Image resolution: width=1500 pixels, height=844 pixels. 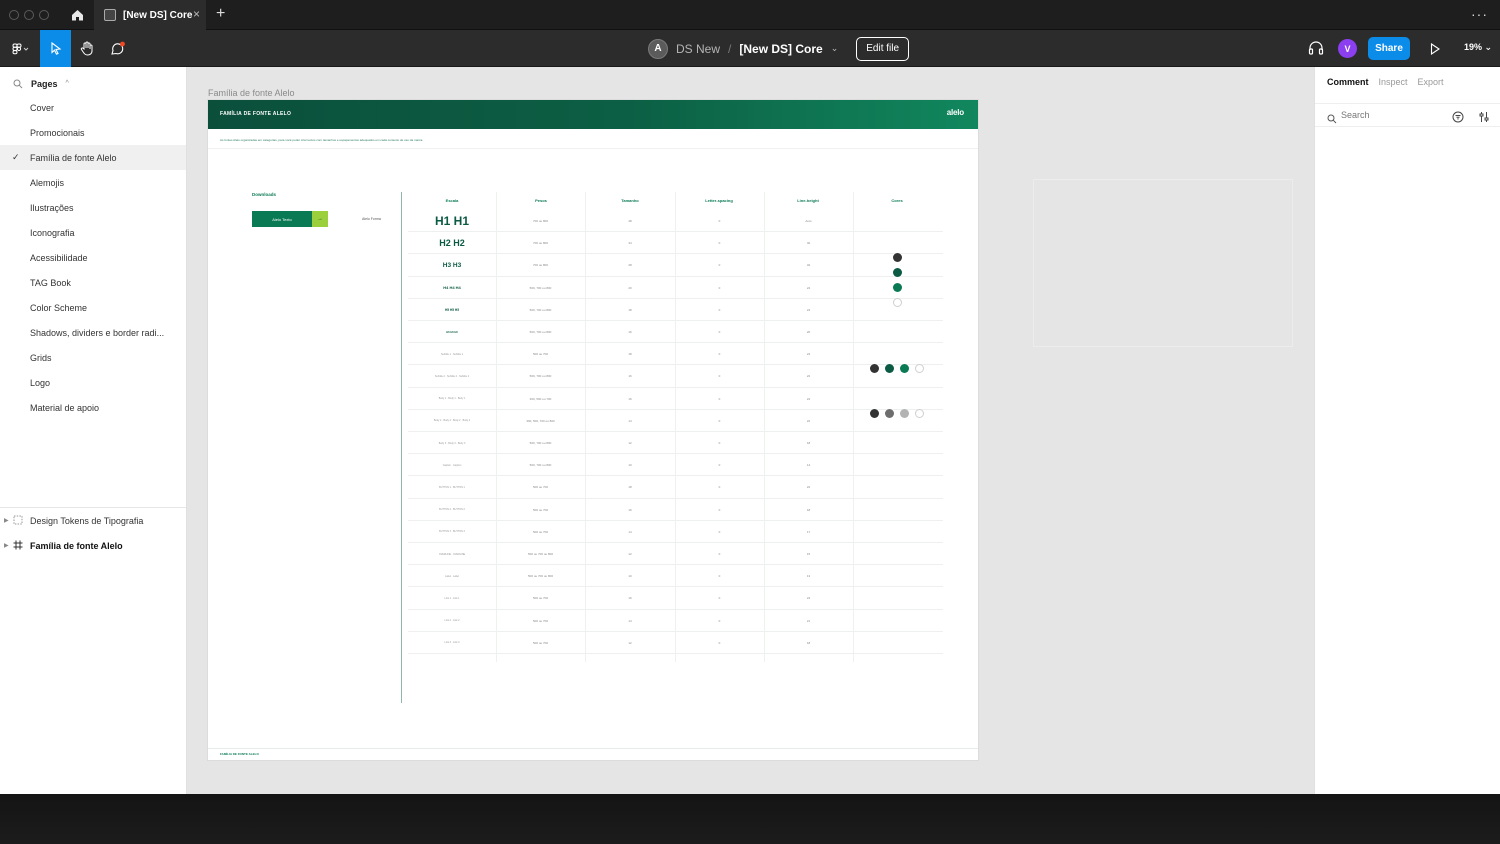 What do you see at coordinates (21, 48) in the screenshot?
I see `main-menu-button` at bounding box center [21, 48].